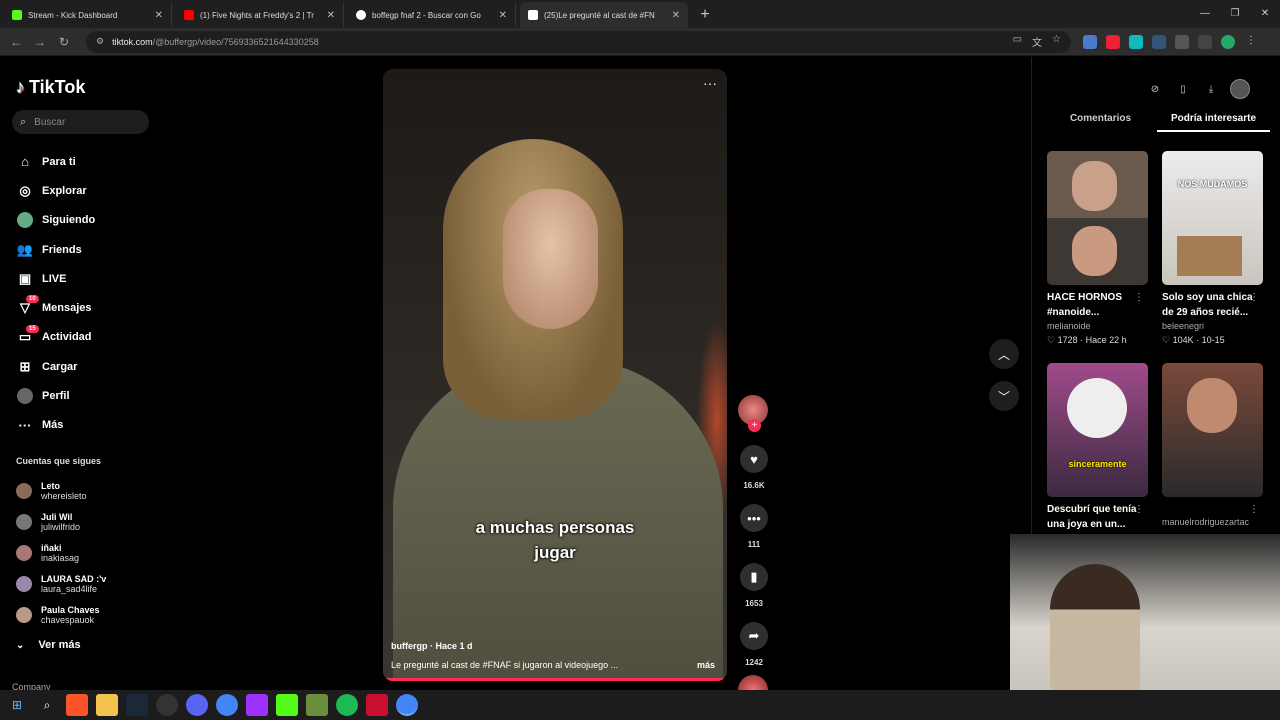 The image size is (1280, 720). What do you see at coordinates (107, 705) in the screenshot?
I see `file-explorer-icon` at bounding box center [107, 705].